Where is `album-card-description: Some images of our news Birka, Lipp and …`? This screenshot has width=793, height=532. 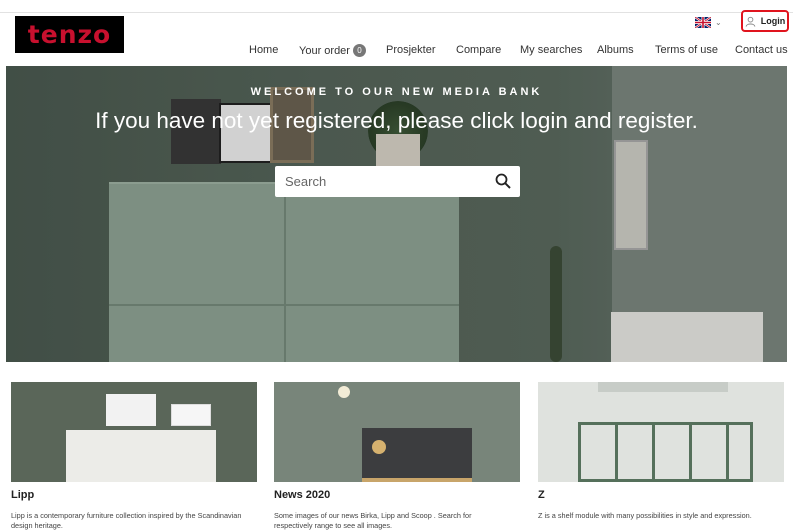 album-card-description: Some images of our news Birka, Lipp and … is located at coordinates (373, 520).